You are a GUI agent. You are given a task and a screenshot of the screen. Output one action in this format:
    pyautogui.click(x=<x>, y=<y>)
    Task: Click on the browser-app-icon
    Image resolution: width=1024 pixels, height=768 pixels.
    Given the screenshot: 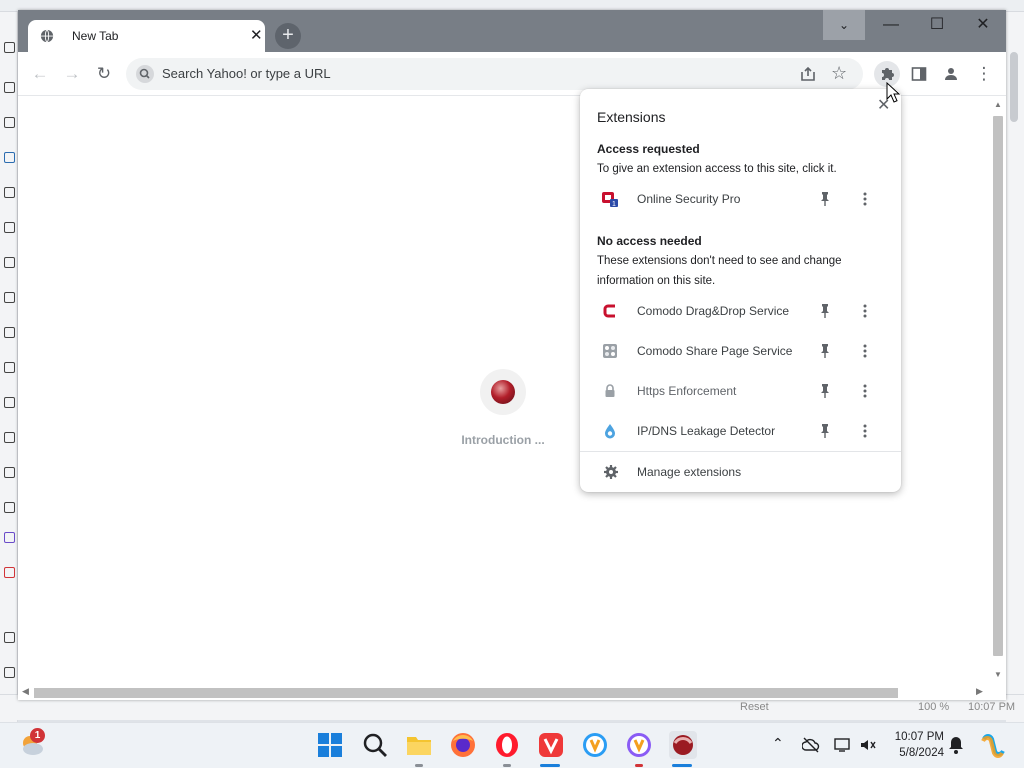 What is the action you would take?
    pyautogui.click(x=595, y=745)
    